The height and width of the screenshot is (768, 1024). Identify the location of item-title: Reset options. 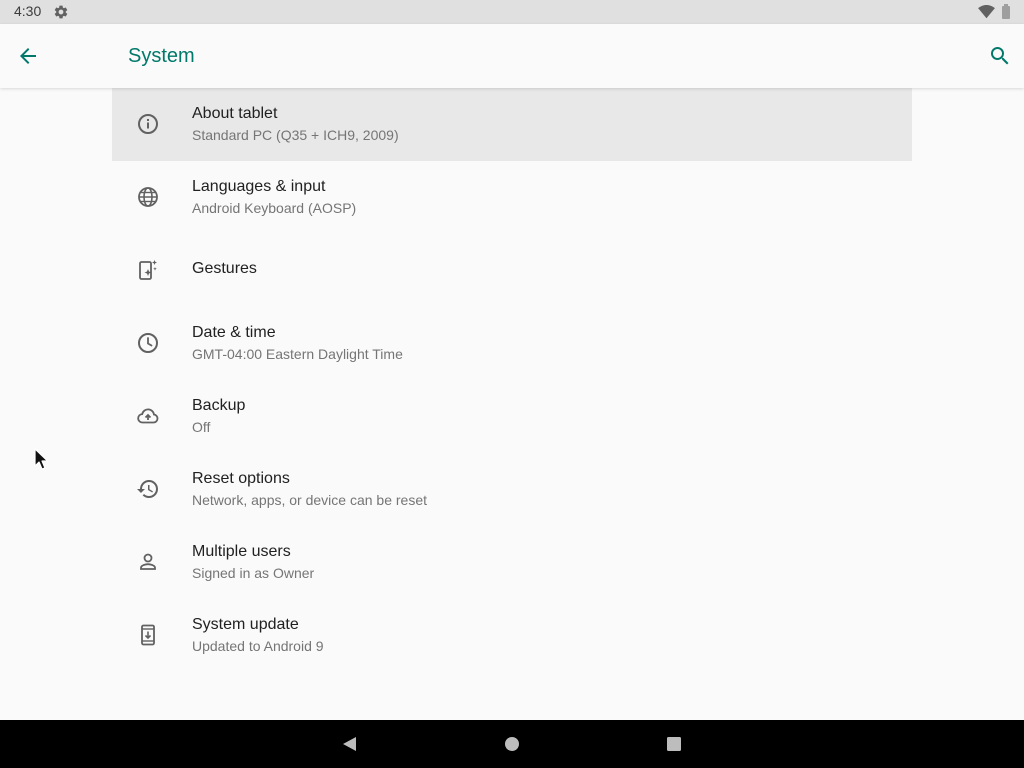
(241, 478).